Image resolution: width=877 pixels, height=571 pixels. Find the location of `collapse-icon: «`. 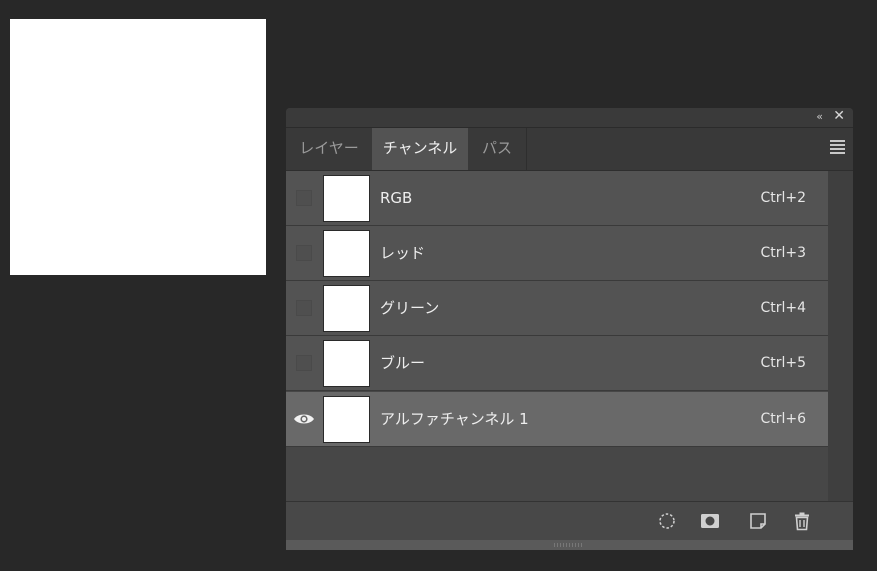

collapse-icon: « is located at coordinates (819, 116).